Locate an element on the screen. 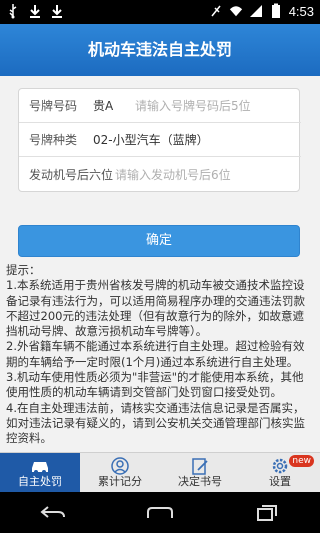 The width and height of the screenshot is (320, 533). plate-type-label: 号牌种类 is located at coordinates (53, 140).